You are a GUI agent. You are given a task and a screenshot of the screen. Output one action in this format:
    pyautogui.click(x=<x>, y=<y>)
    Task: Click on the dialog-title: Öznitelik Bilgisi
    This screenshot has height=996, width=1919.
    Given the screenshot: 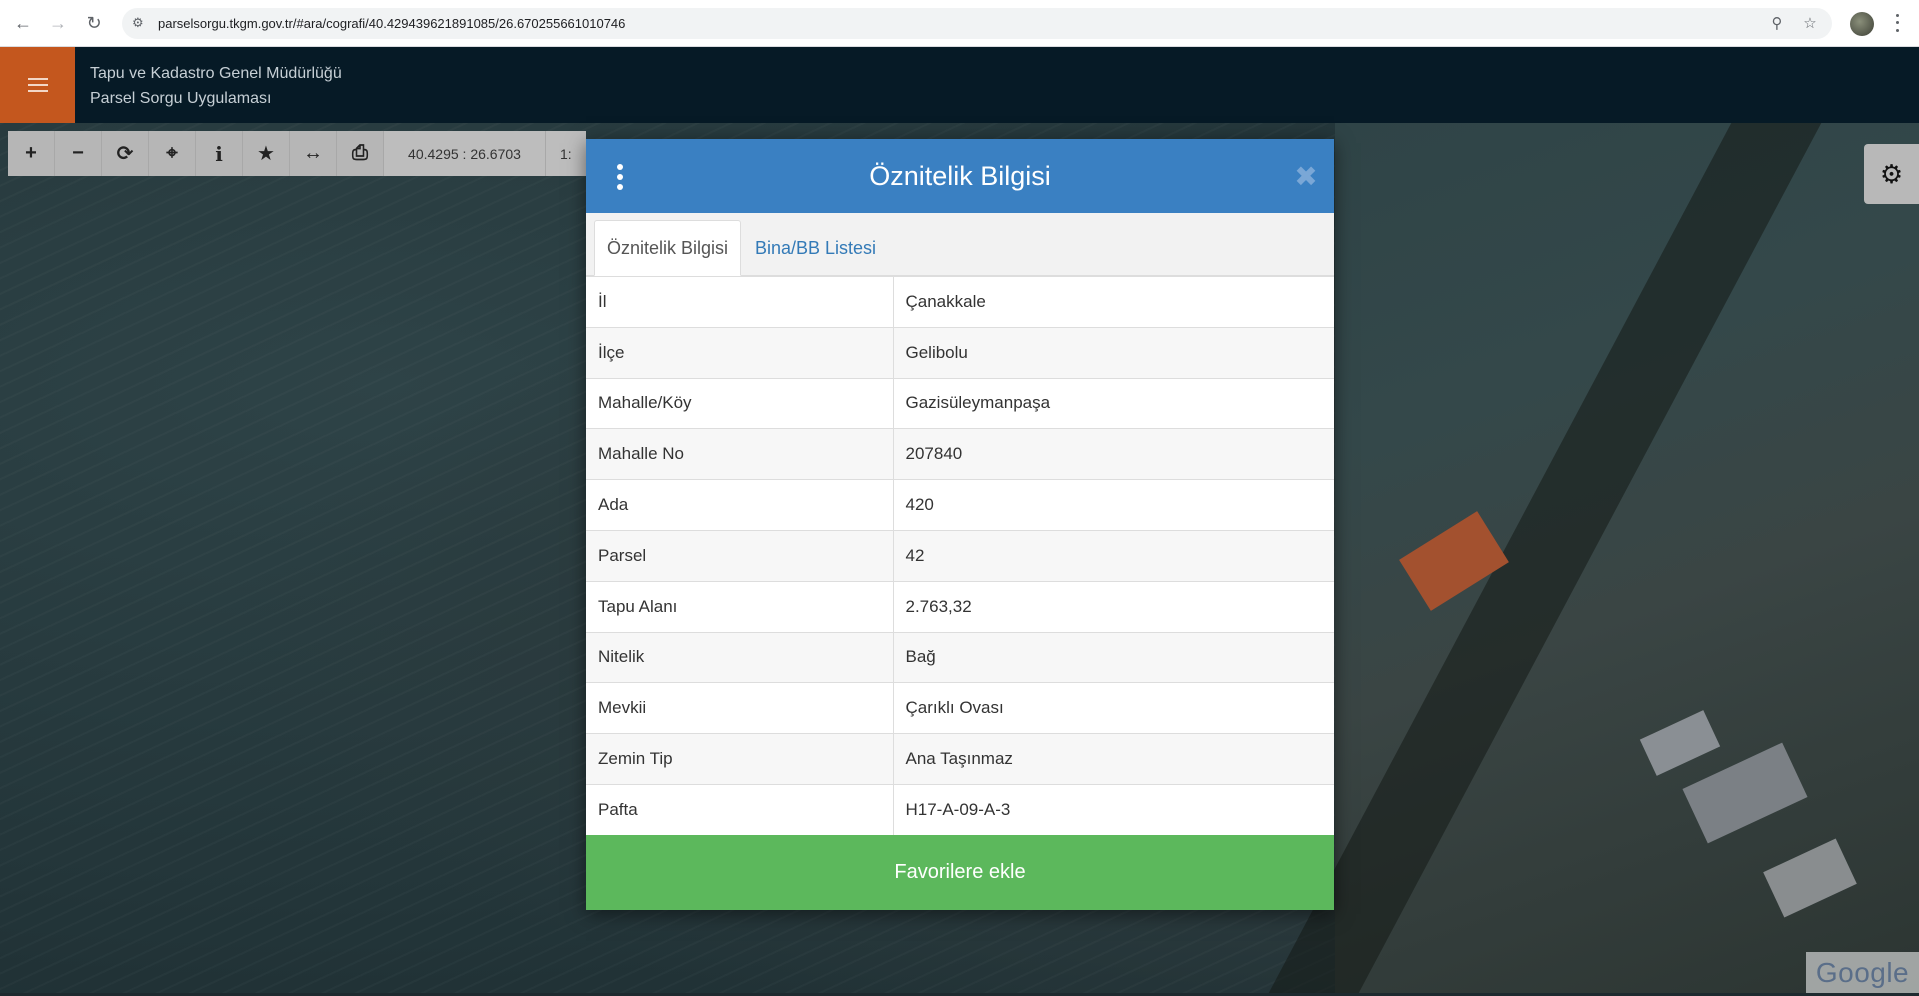 What is the action you would take?
    pyautogui.click(x=960, y=175)
    